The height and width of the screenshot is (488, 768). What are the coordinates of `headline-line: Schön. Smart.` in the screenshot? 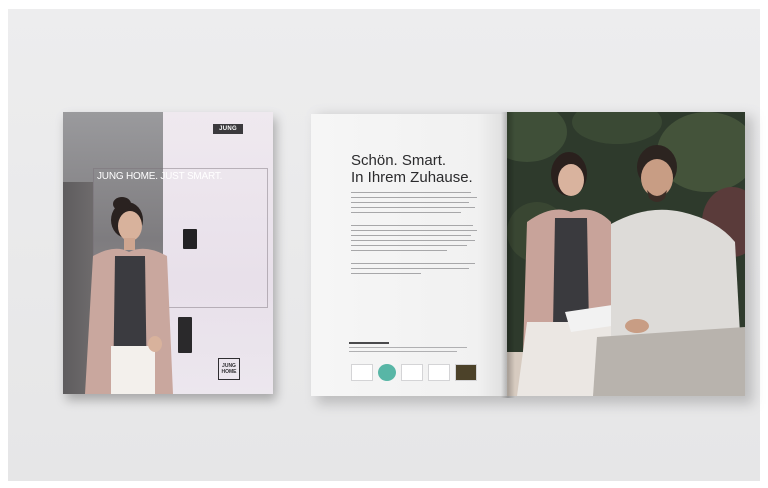 It's located at (399, 160).